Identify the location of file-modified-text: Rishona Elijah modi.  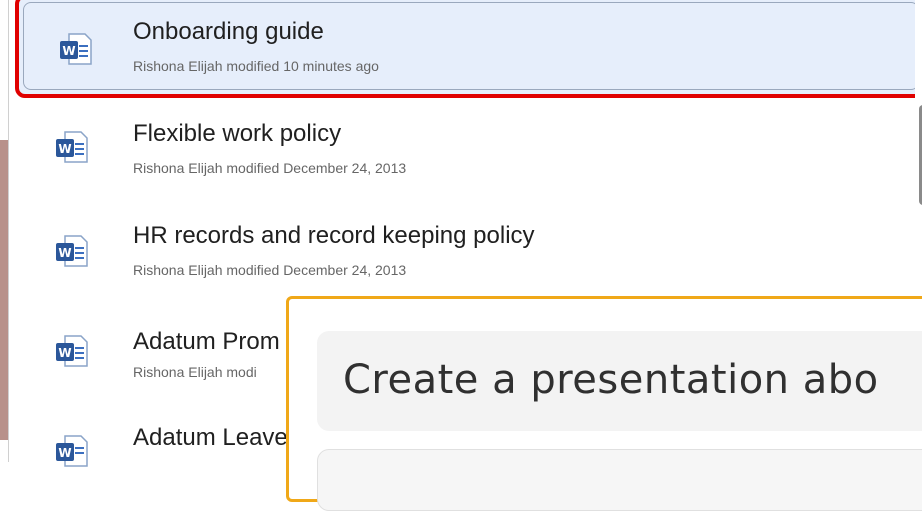
(195, 372).